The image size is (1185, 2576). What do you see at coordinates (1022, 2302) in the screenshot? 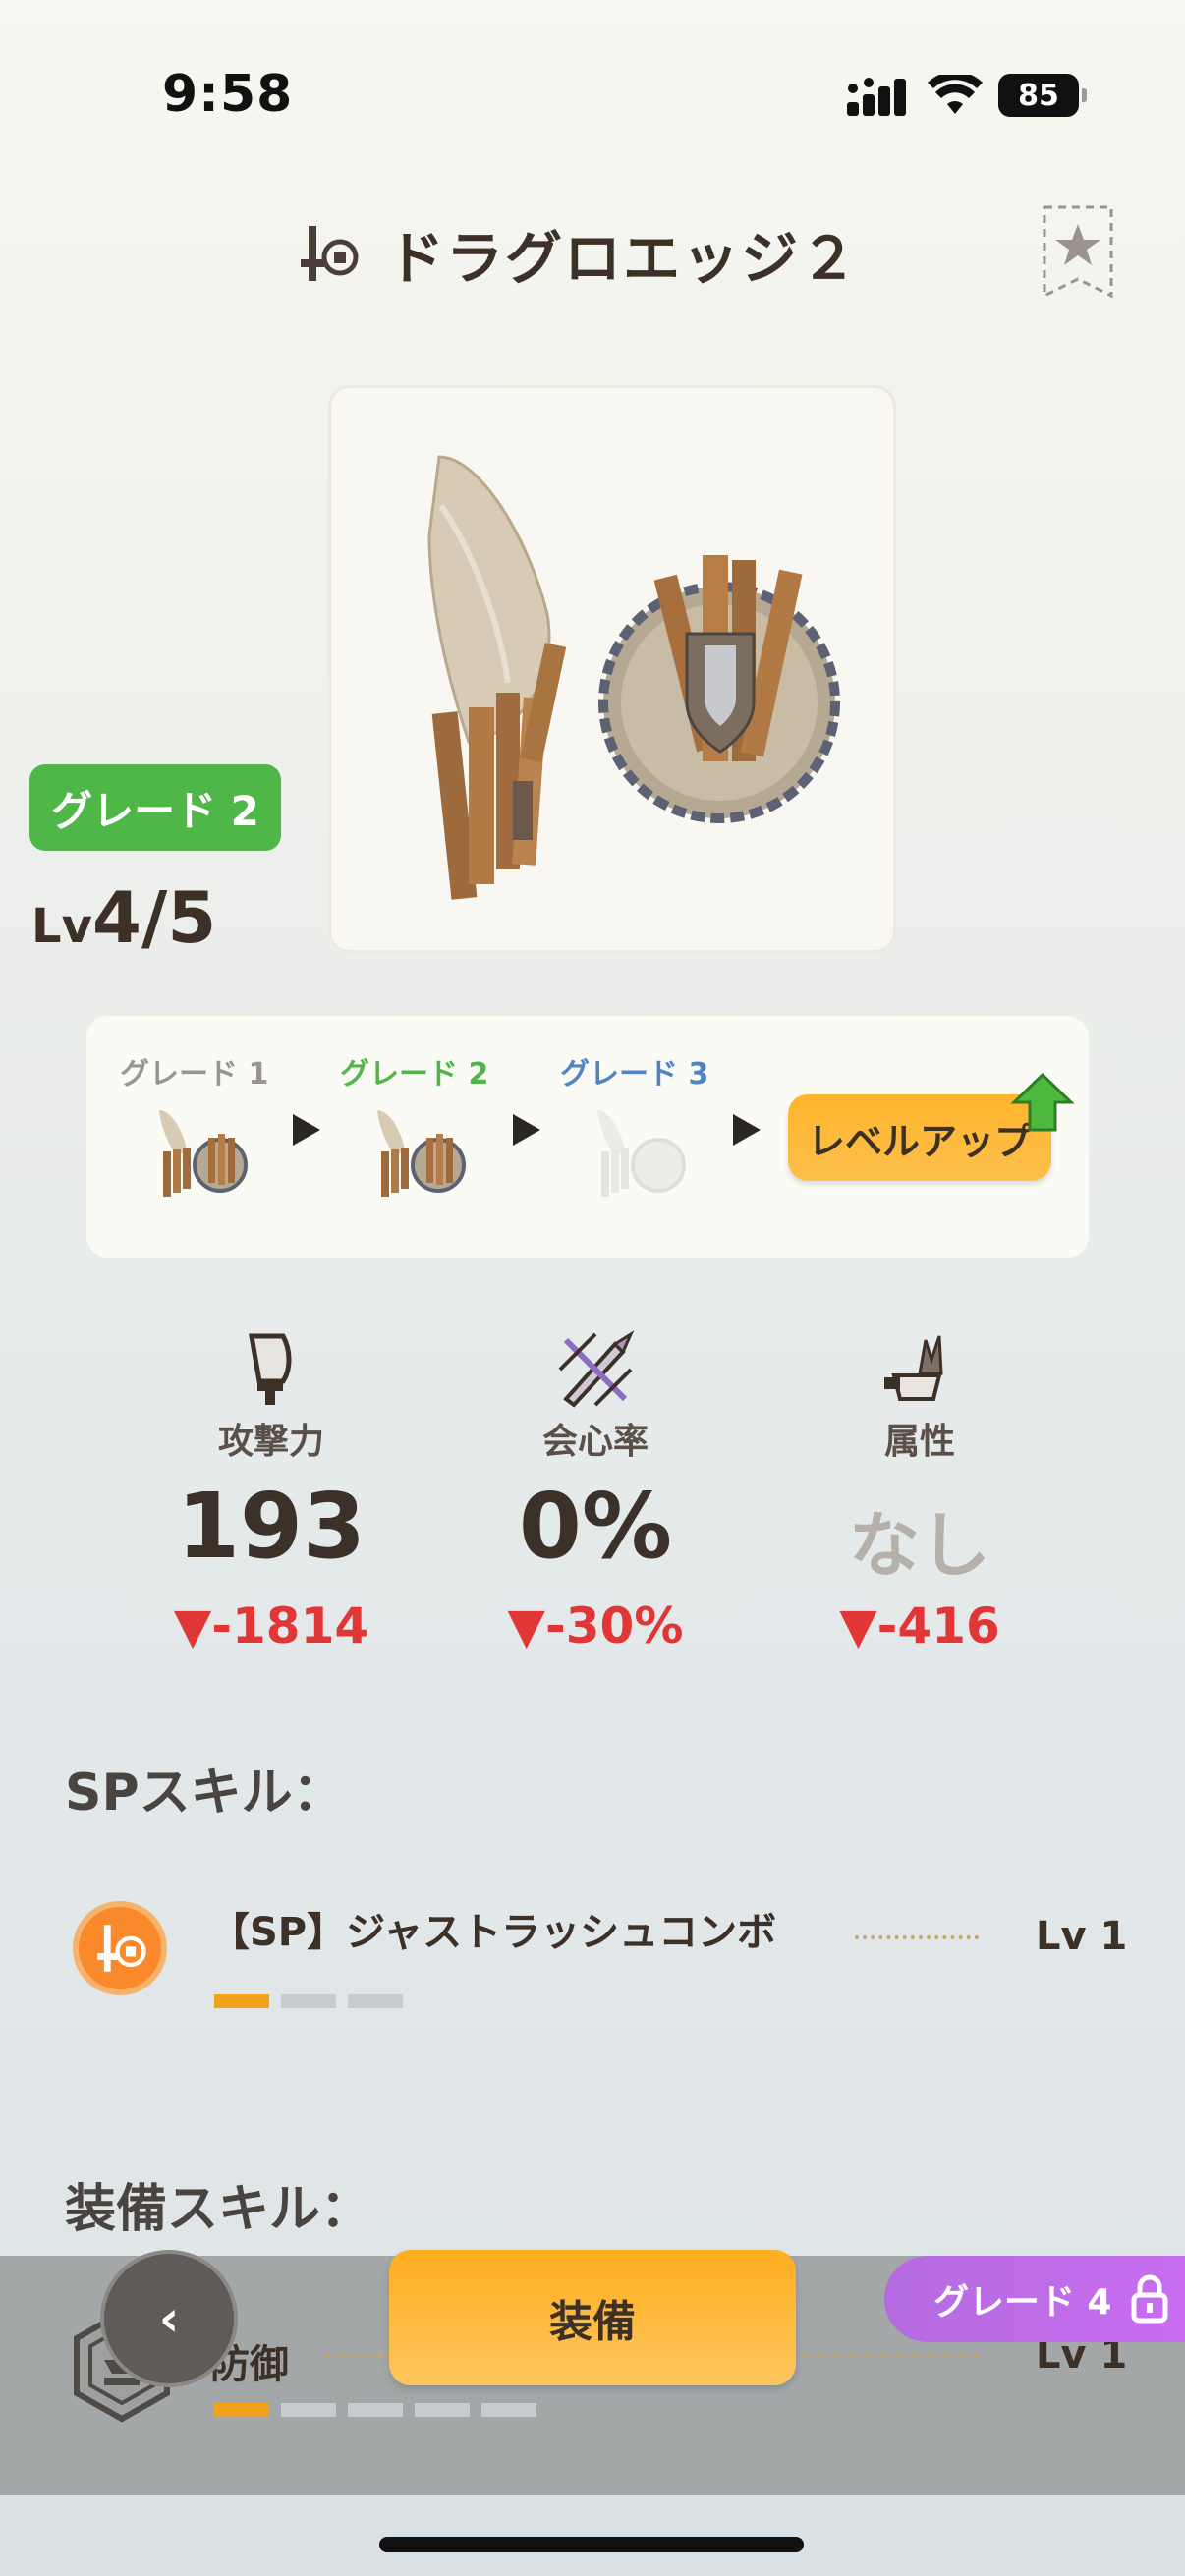
I see `grade-4-label: グレード 4` at bounding box center [1022, 2302].